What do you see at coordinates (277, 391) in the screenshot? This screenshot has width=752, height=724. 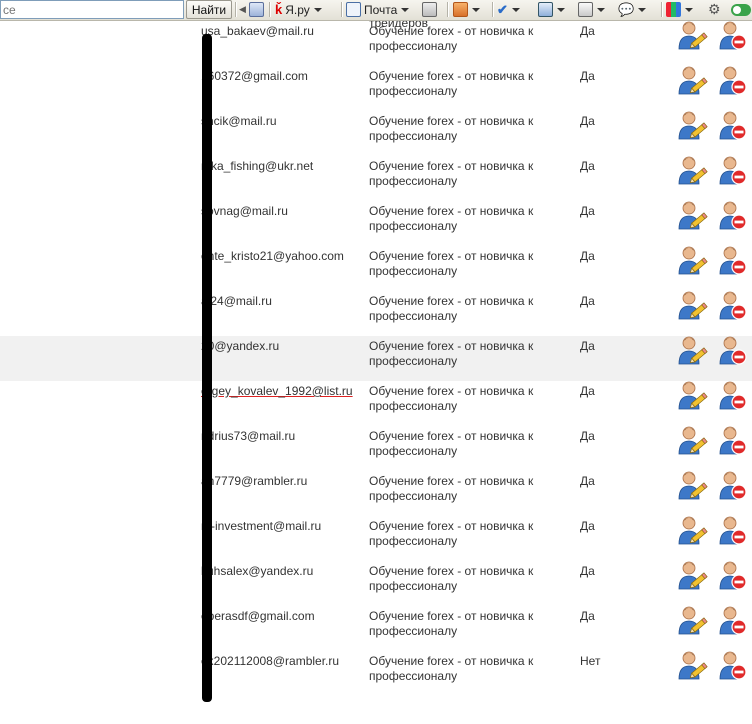 I see `email-cell: ergey_kovalev_1992@list.ru` at bounding box center [277, 391].